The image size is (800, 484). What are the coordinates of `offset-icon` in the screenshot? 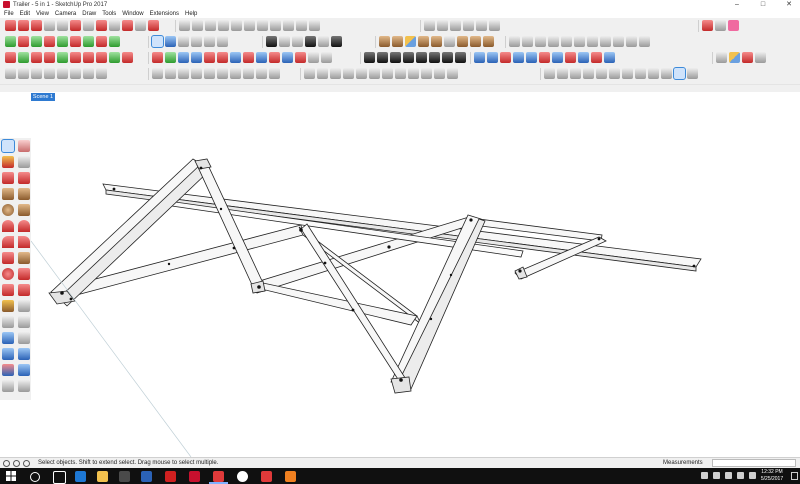 It's located at (24, 290).